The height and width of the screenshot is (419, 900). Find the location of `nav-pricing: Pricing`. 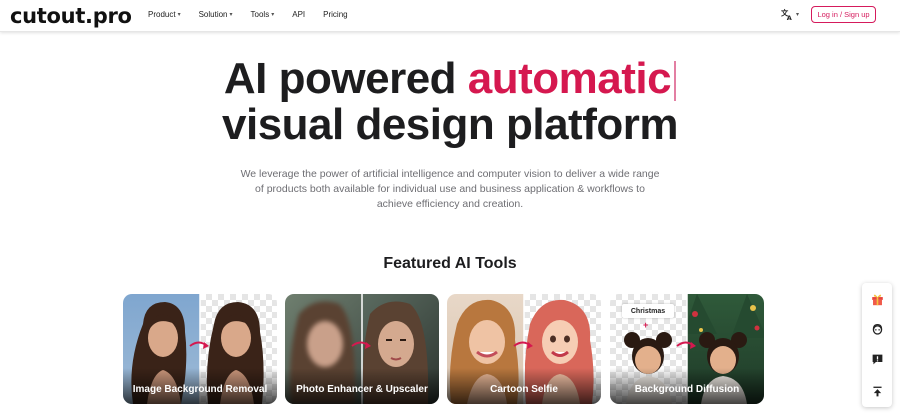

nav-pricing: Pricing is located at coordinates (335, 14).